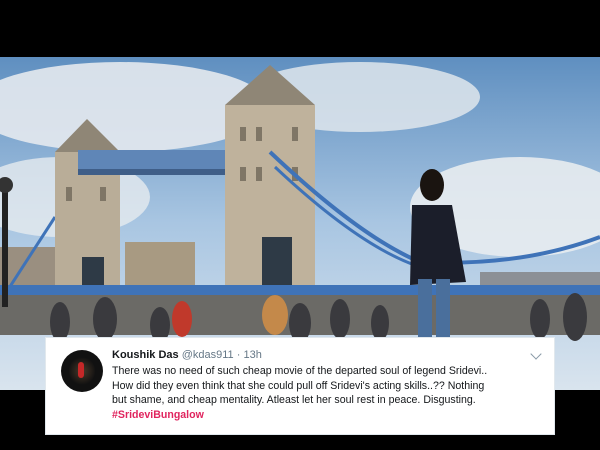  I want to click on letterbox-top, so click(300, 28).